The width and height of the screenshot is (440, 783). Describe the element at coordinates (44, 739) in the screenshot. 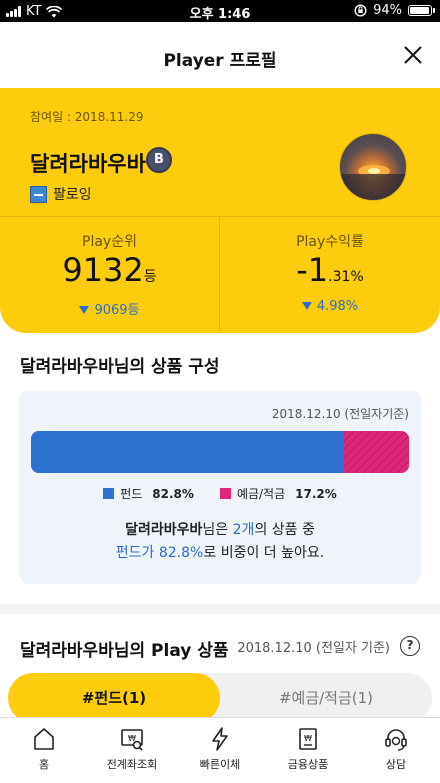

I see `home-icon` at that location.